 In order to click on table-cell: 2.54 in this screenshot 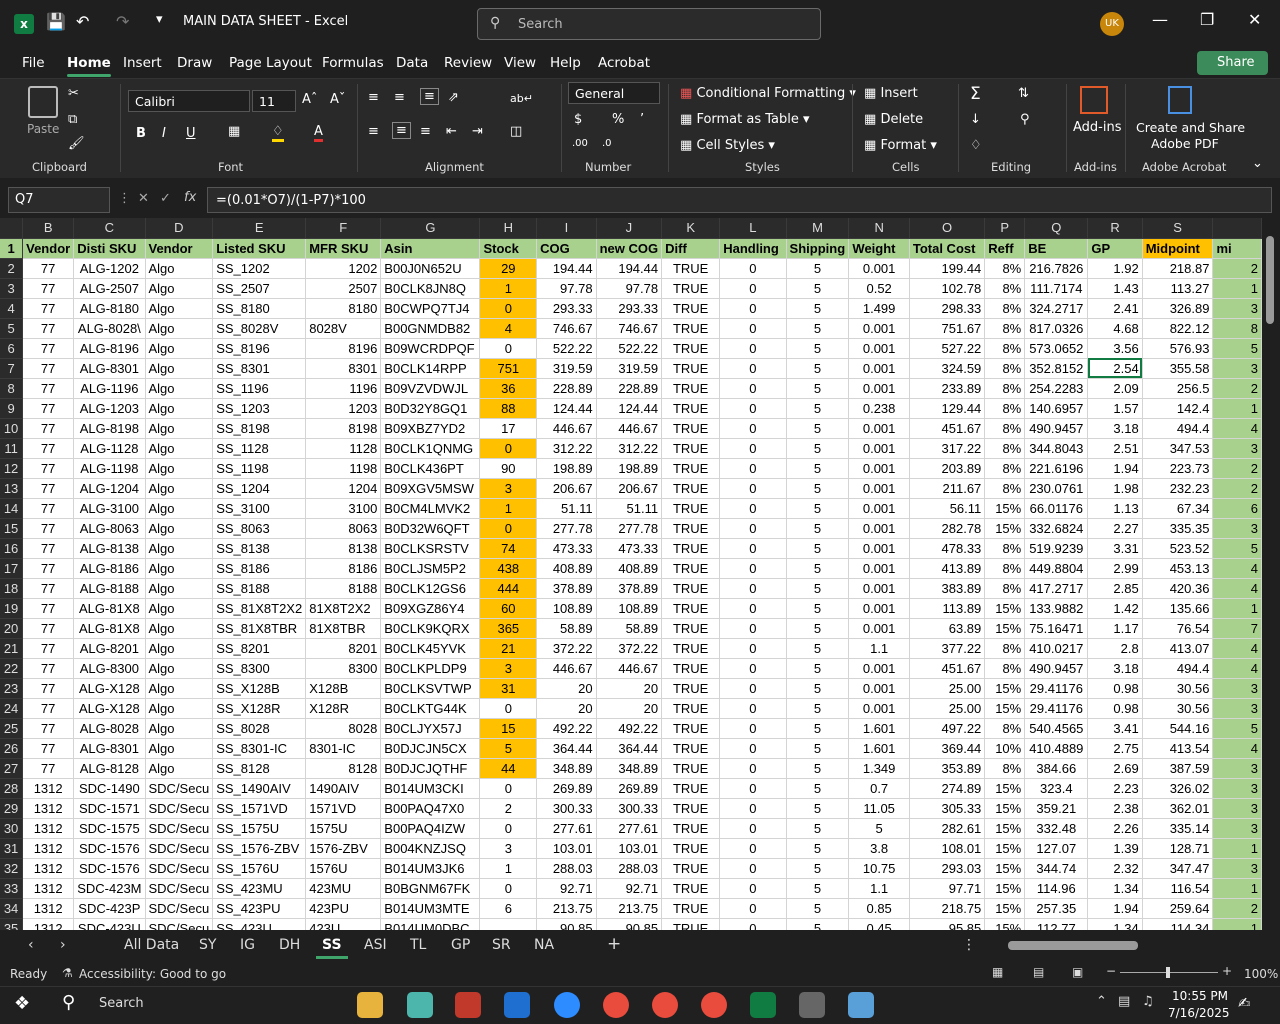, I will do `click(1115, 368)`.